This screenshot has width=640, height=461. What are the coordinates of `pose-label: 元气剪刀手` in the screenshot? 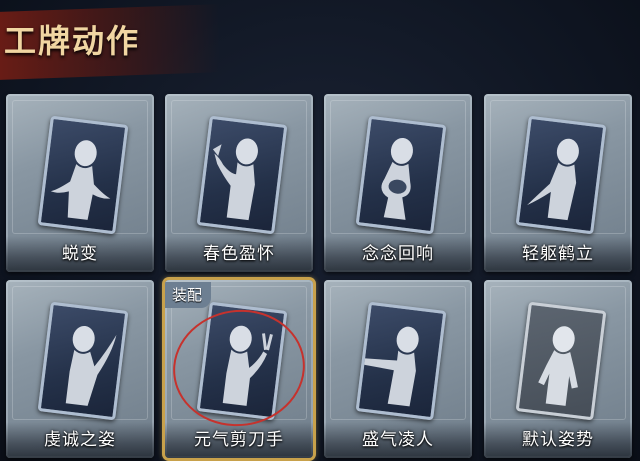 It's located at (239, 440).